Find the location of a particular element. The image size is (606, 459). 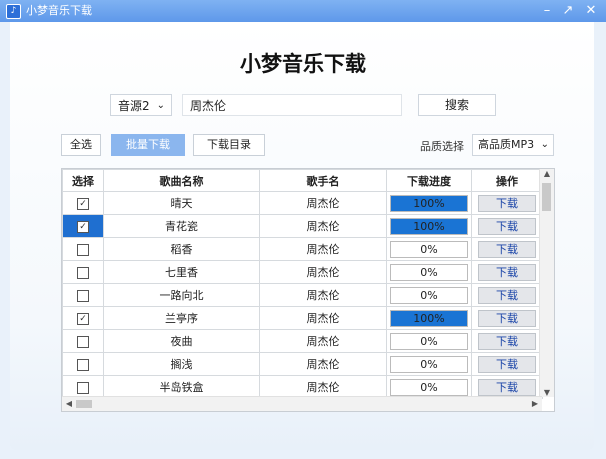

table-row: ✓ 青花瓷 周杰伦 100% 下载 is located at coordinates (302, 226).